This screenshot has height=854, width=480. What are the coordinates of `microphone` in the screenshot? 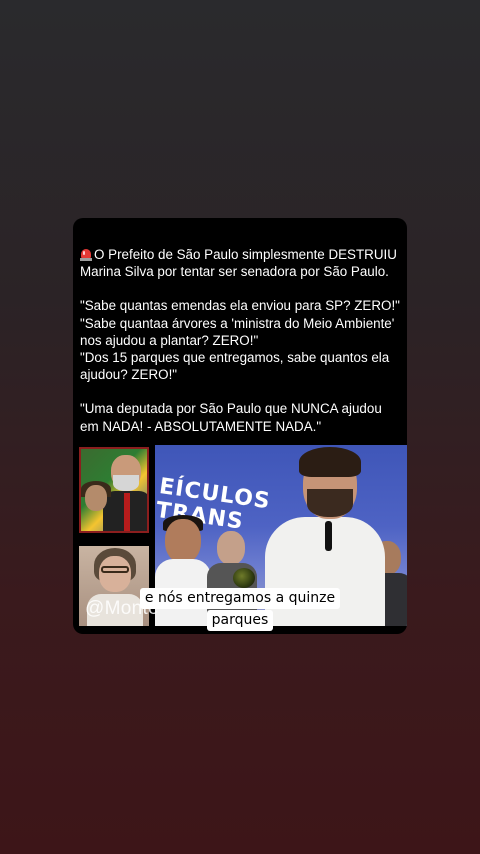 It's located at (328, 536).